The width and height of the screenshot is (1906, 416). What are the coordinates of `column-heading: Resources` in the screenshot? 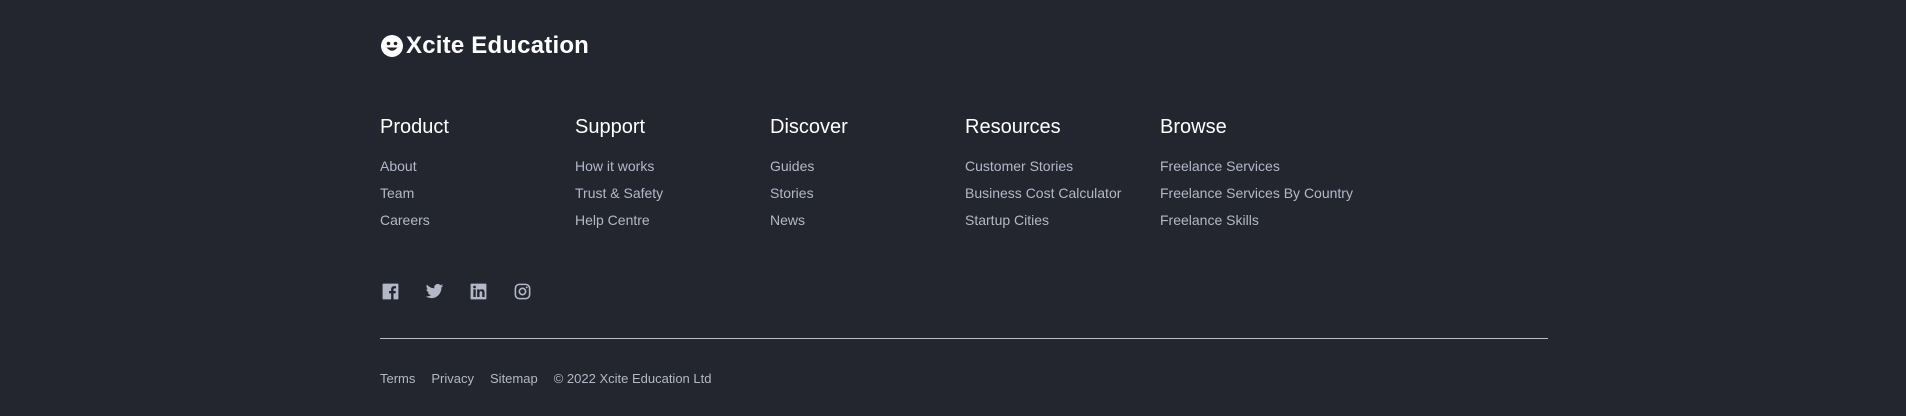 It's located at (1013, 127).